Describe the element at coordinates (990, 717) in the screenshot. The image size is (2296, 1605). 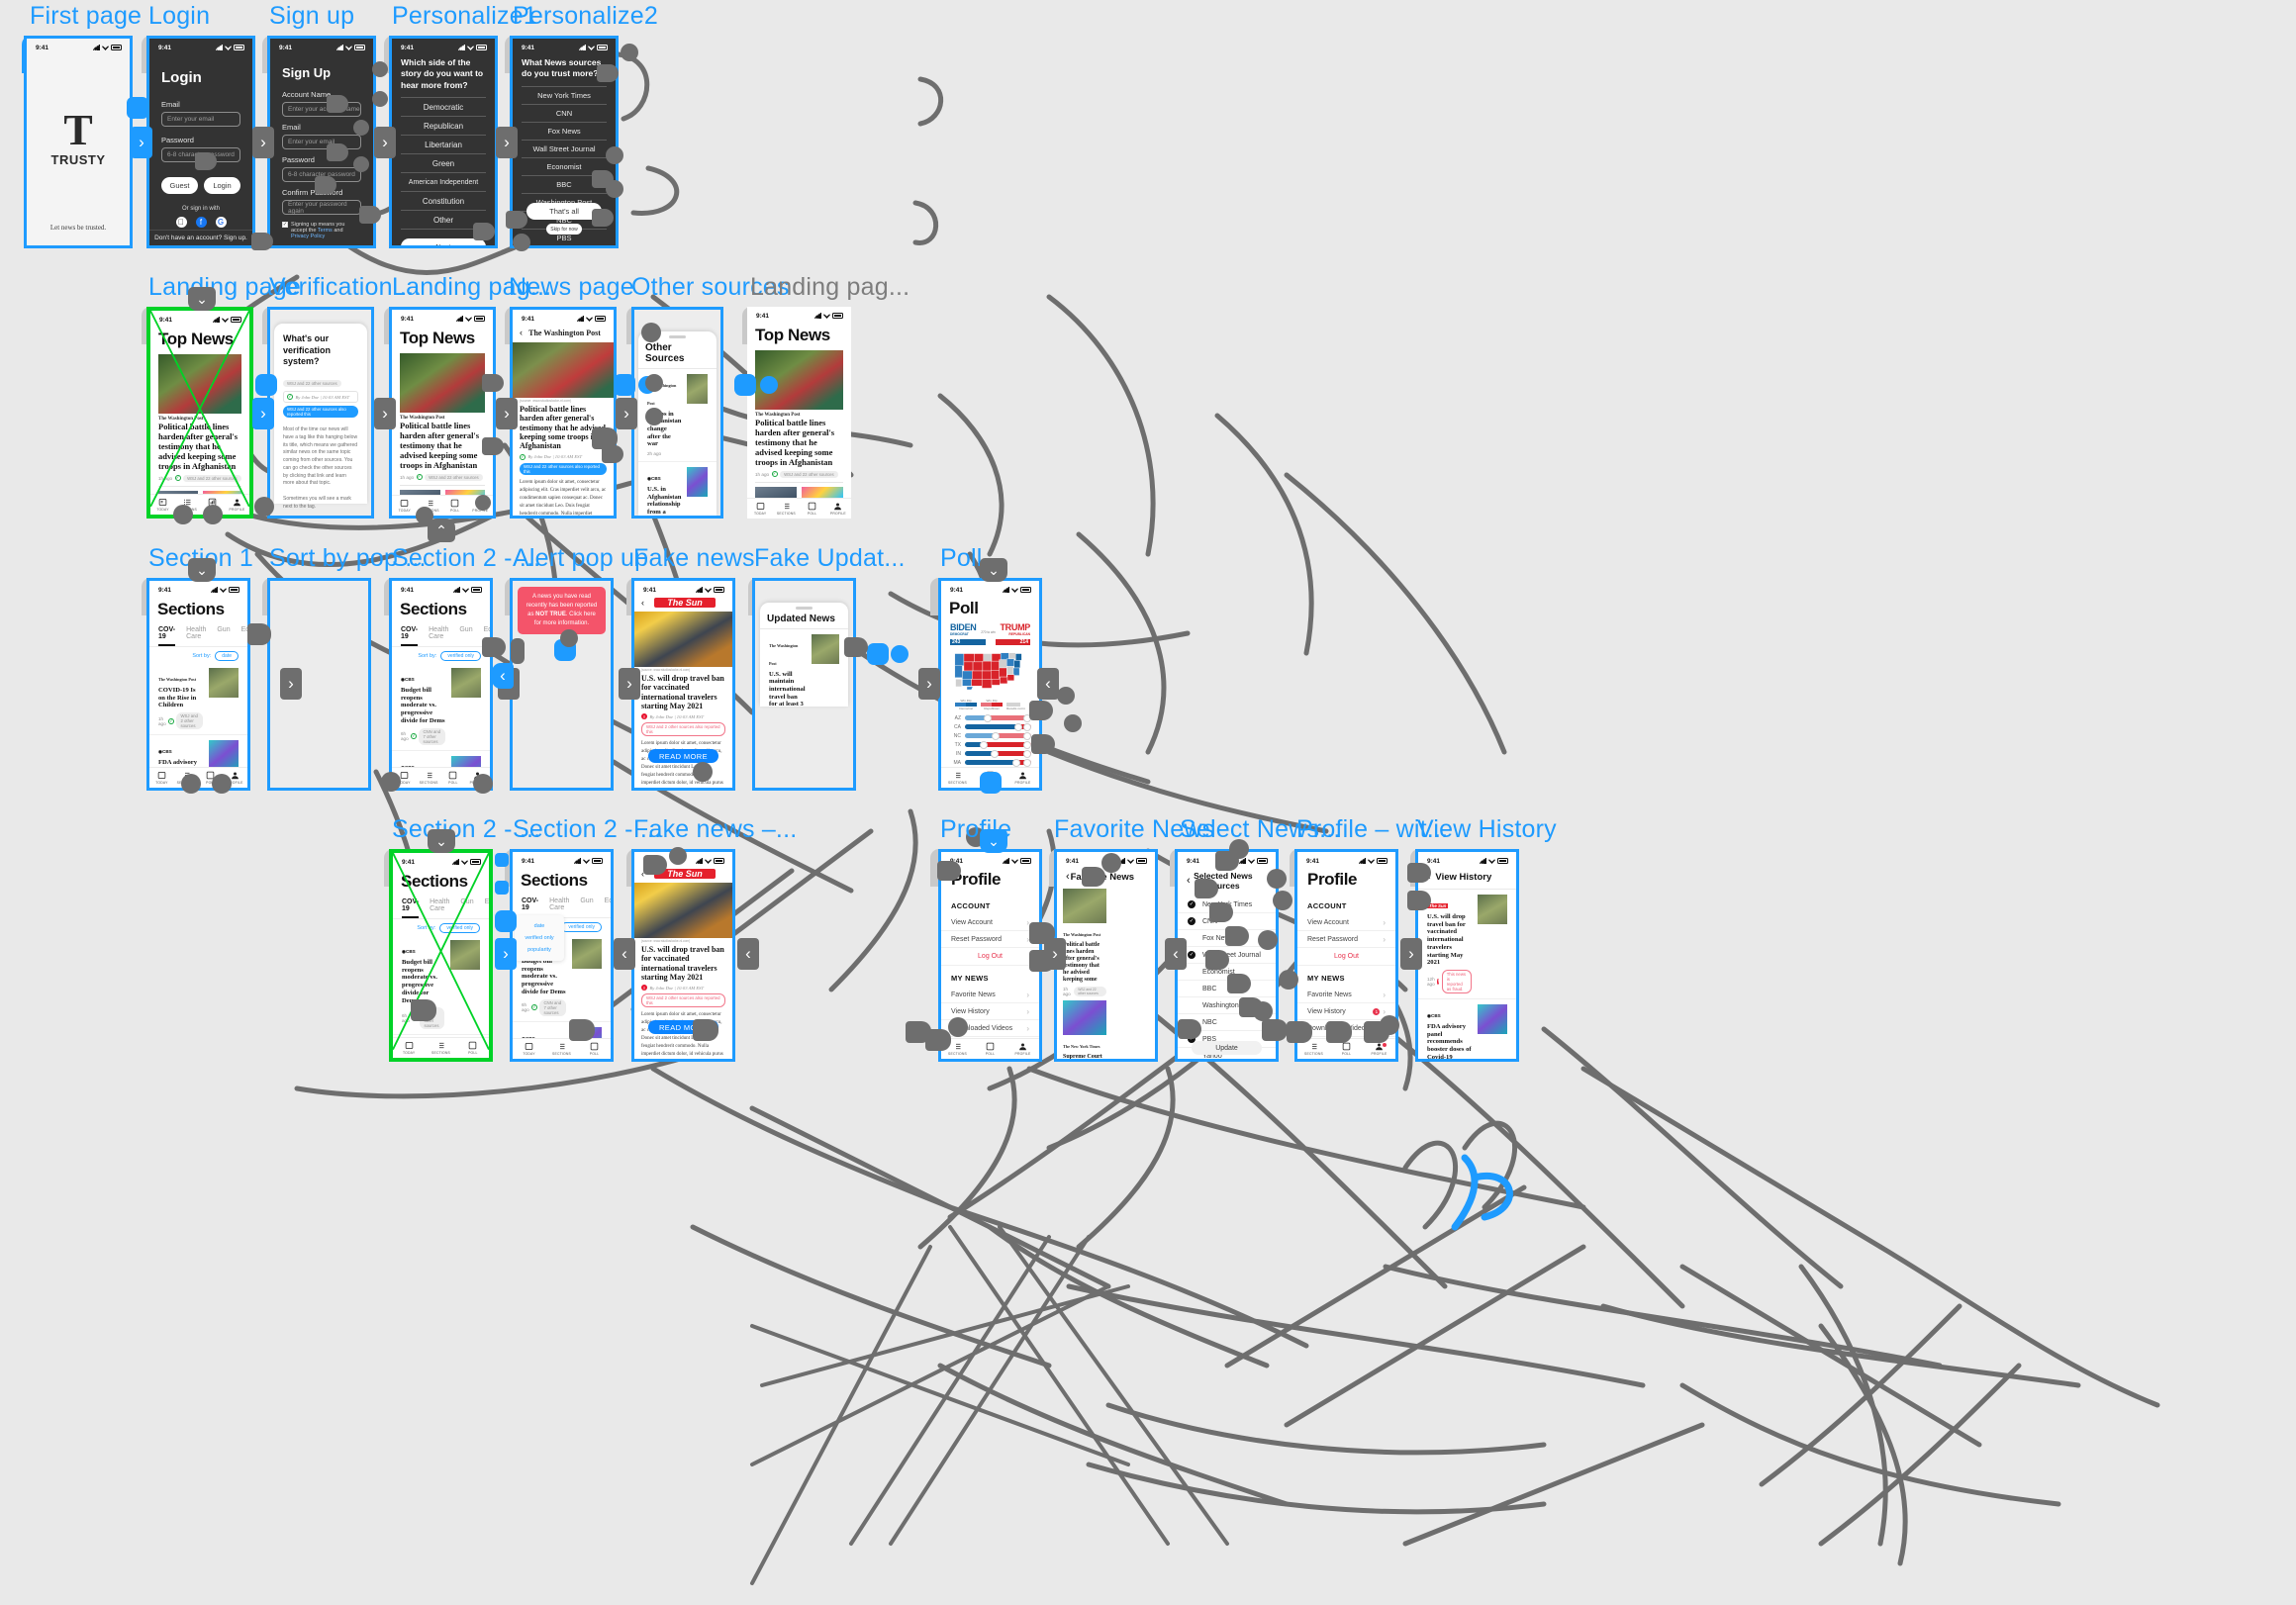
I see `poll-state-row: AZ` at that location.